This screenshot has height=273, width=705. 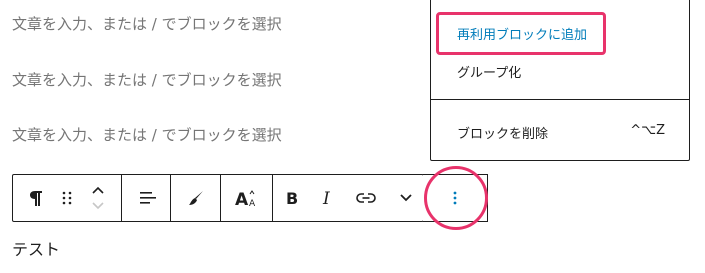 I want to click on bold-icon: B, so click(x=292, y=198).